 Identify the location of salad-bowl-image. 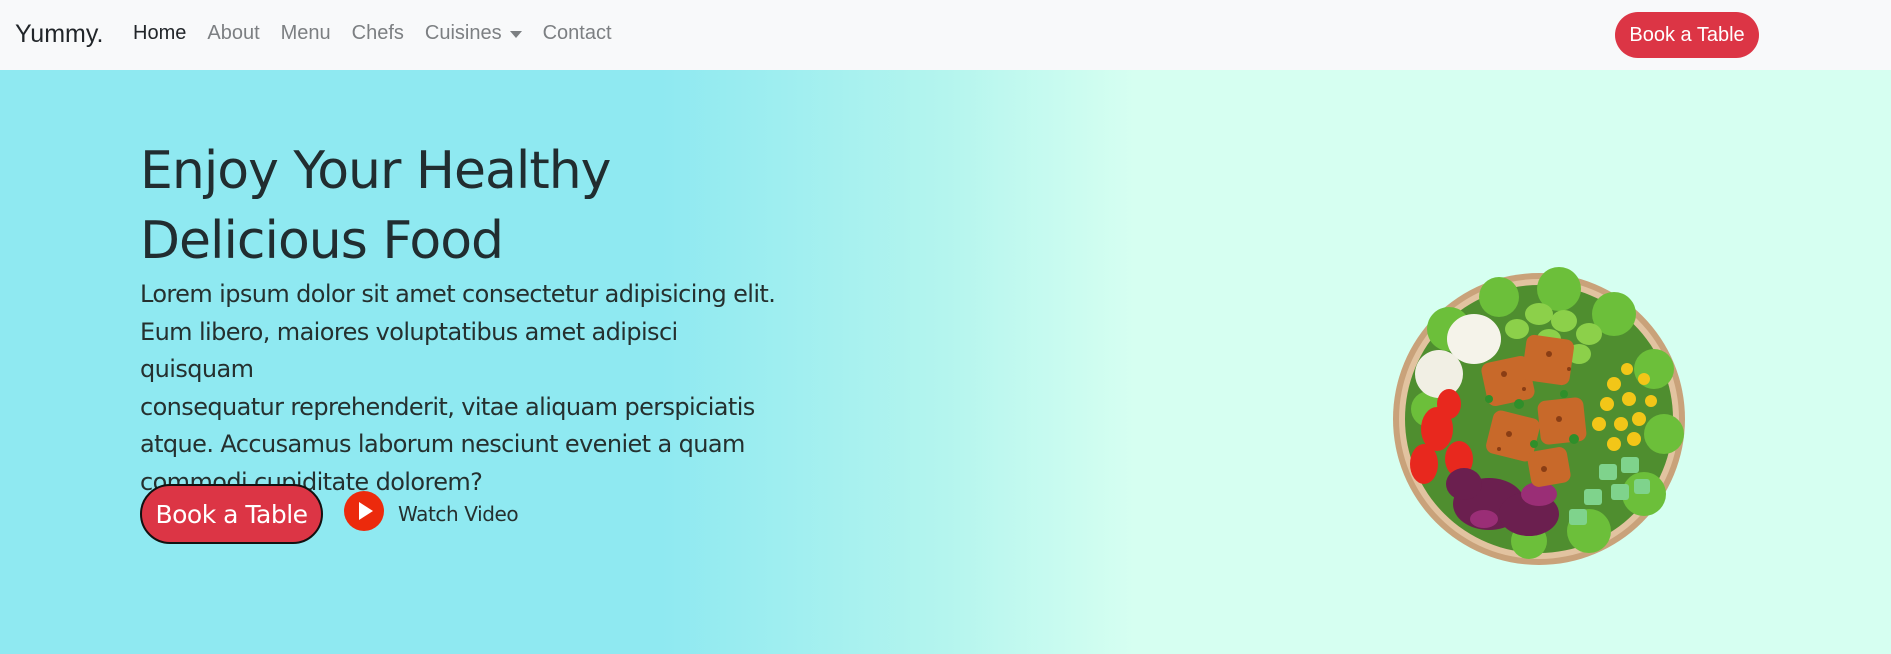
(1539, 416).